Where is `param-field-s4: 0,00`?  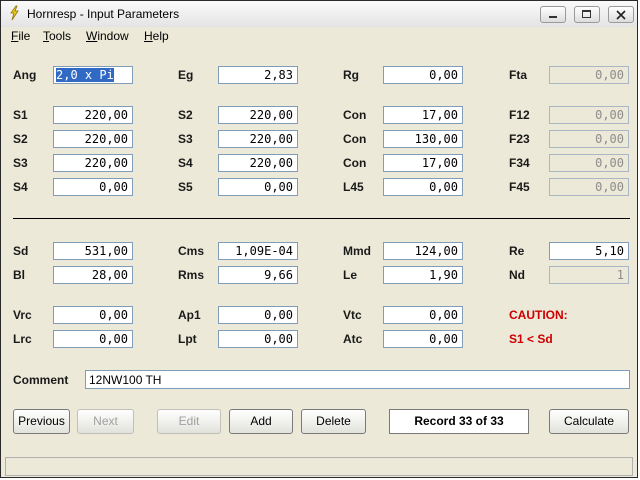 param-field-s4: 0,00 is located at coordinates (93, 187).